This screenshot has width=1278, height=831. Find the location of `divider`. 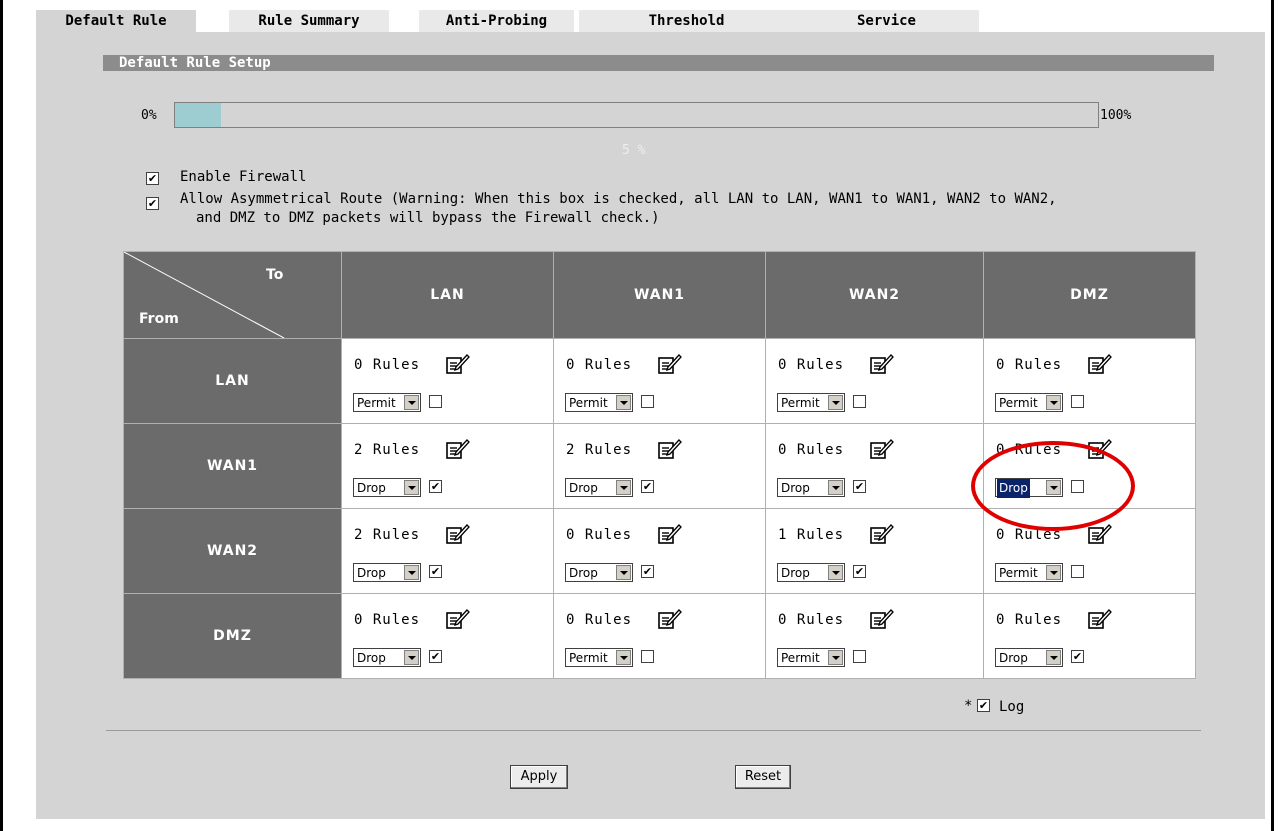

divider is located at coordinates (653, 730).